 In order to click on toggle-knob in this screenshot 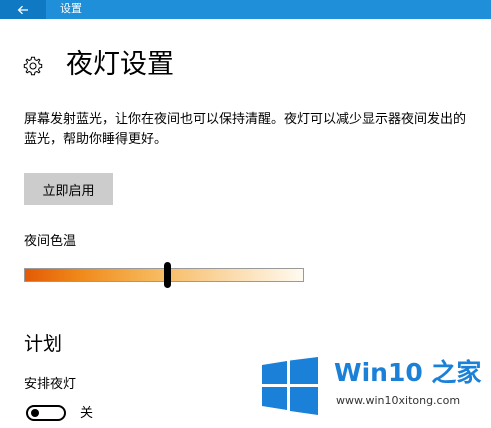, I will do `click(35, 413)`.